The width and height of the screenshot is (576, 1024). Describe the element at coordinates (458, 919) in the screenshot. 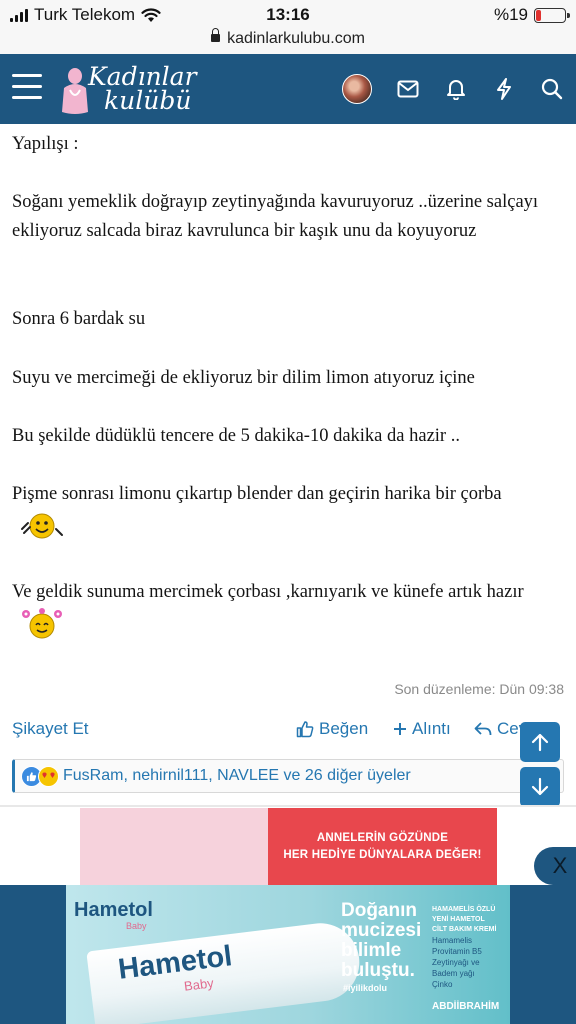

I see `info-line: YENİ HAMETOL` at that location.